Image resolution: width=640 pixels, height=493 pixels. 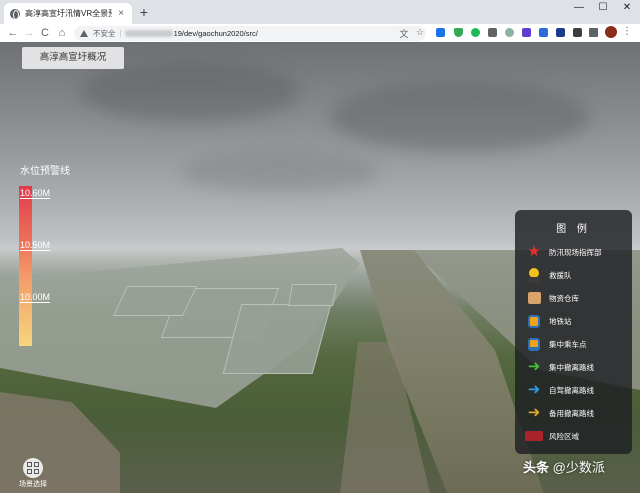 What do you see at coordinates (564, 436) in the screenshot?
I see `legend-label: 风险区域` at bounding box center [564, 436].